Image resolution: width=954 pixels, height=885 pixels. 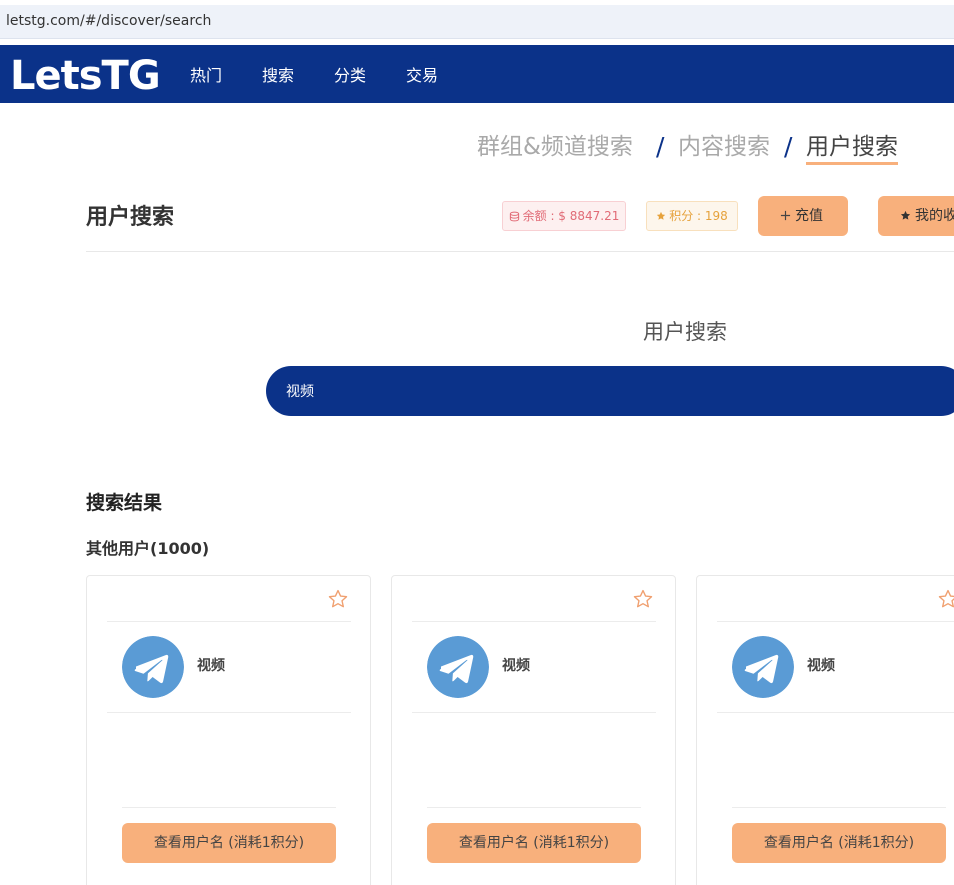 I want to click on tab-content-search: 内容搜索, so click(x=724, y=147).